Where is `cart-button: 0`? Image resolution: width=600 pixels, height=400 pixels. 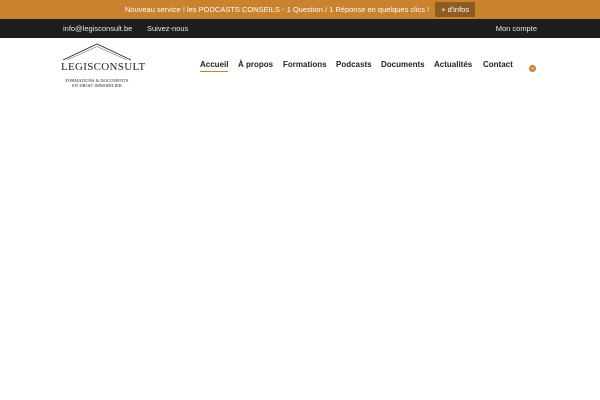
cart-button: 0 is located at coordinates (533, 69).